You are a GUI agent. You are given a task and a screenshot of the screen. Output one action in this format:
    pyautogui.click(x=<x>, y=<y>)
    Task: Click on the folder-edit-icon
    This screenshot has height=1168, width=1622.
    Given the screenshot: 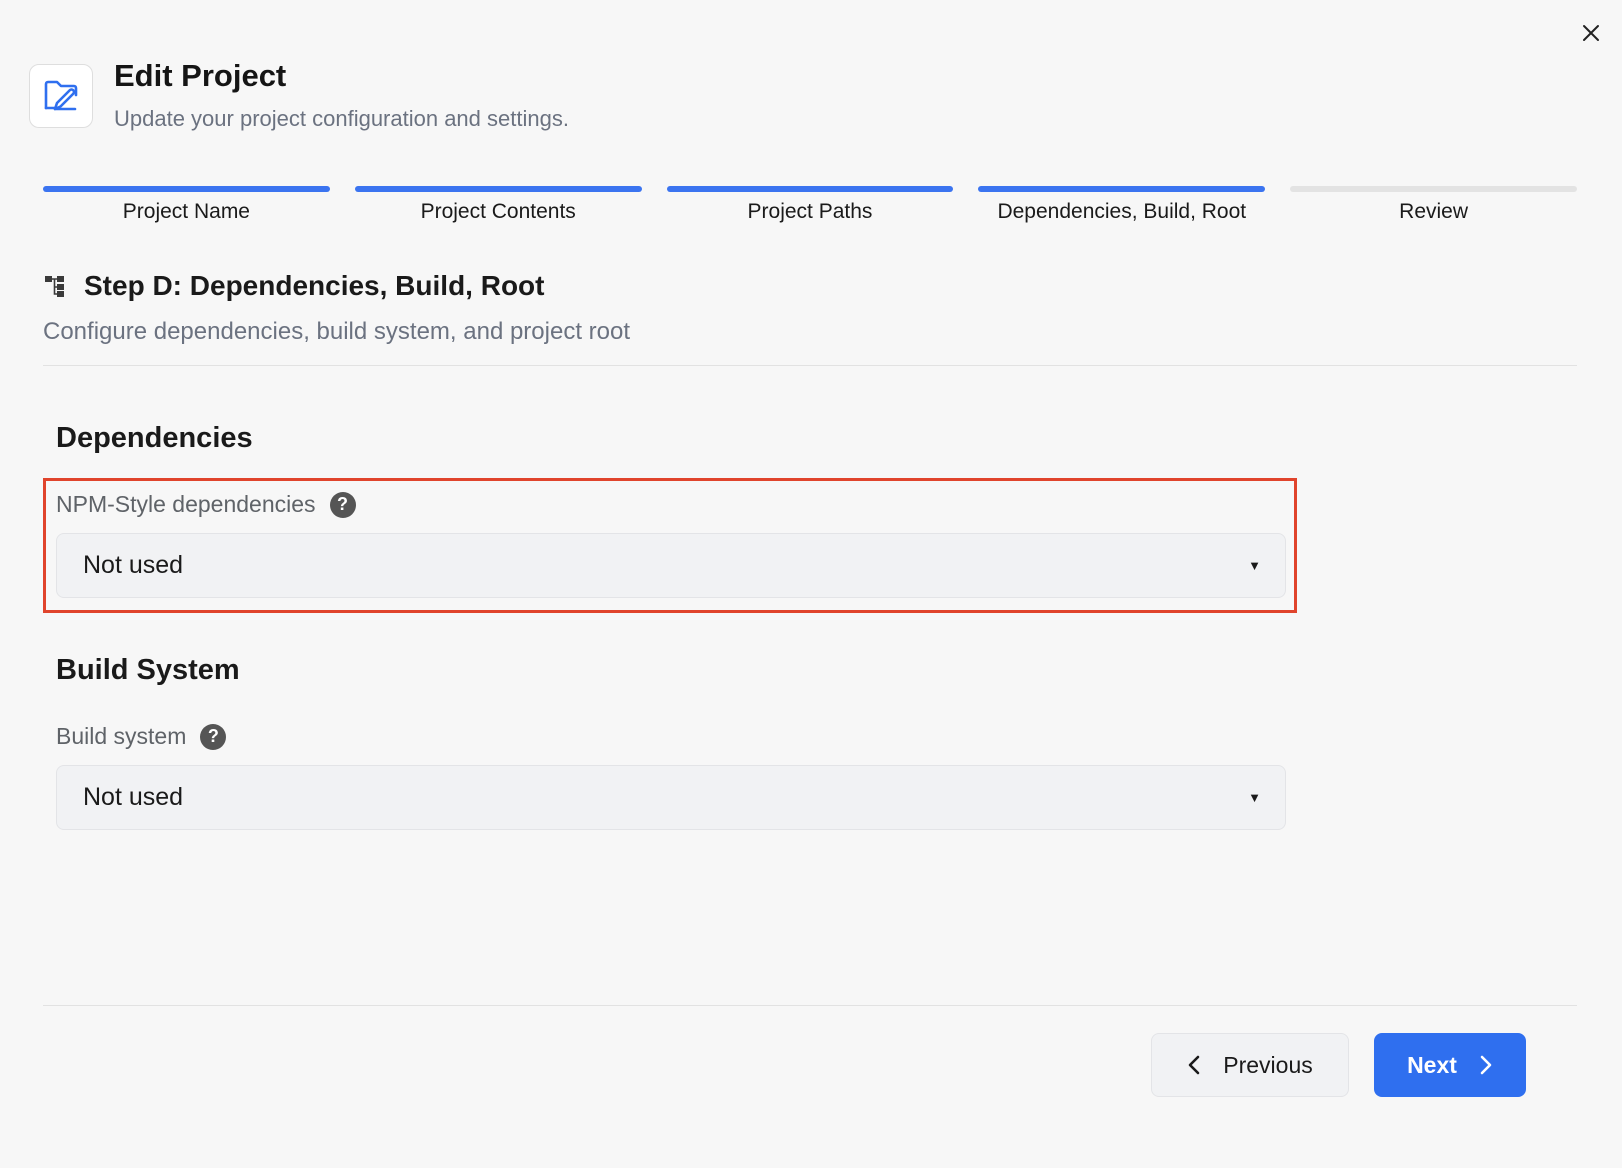 What is the action you would take?
    pyautogui.click(x=61, y=95)
    